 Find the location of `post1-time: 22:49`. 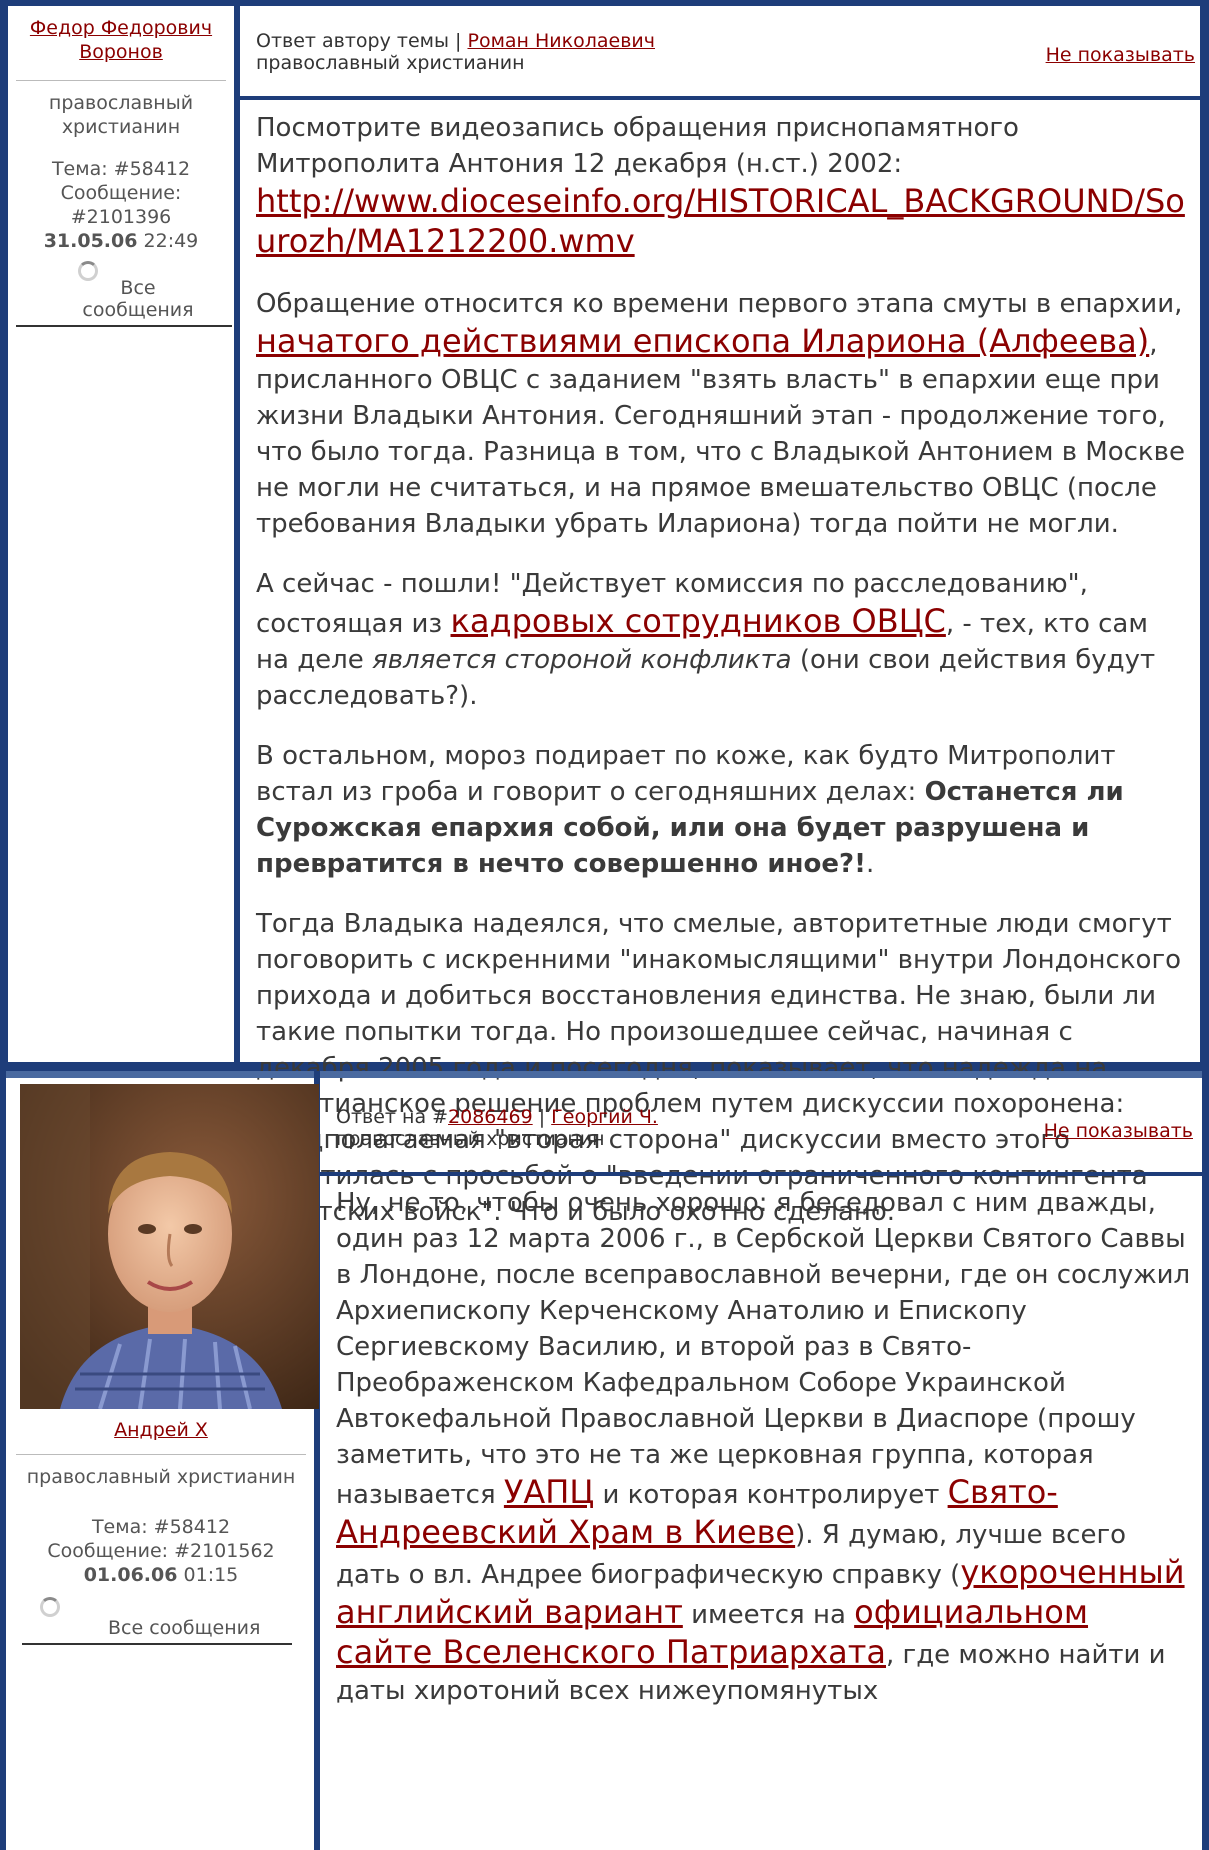

post1-time: 22:49 is located at coordinates (171, 241).